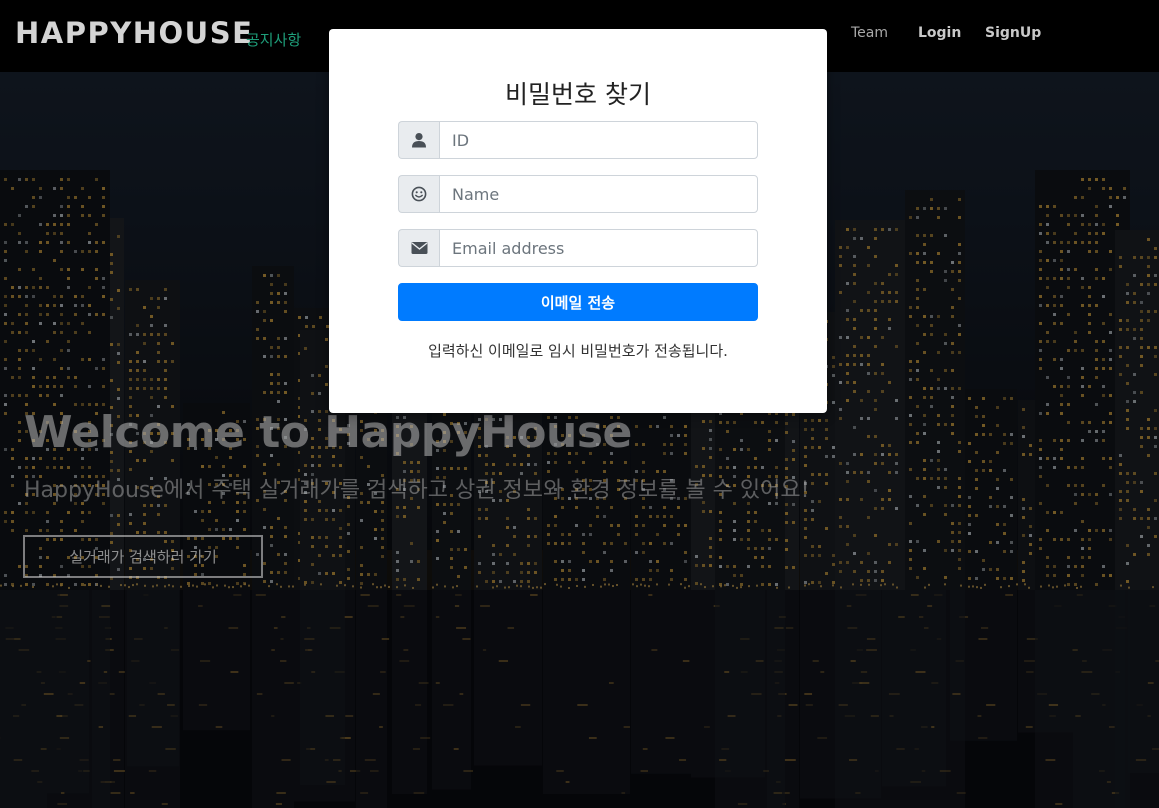  I want to click on email-input, so click(598, 248).